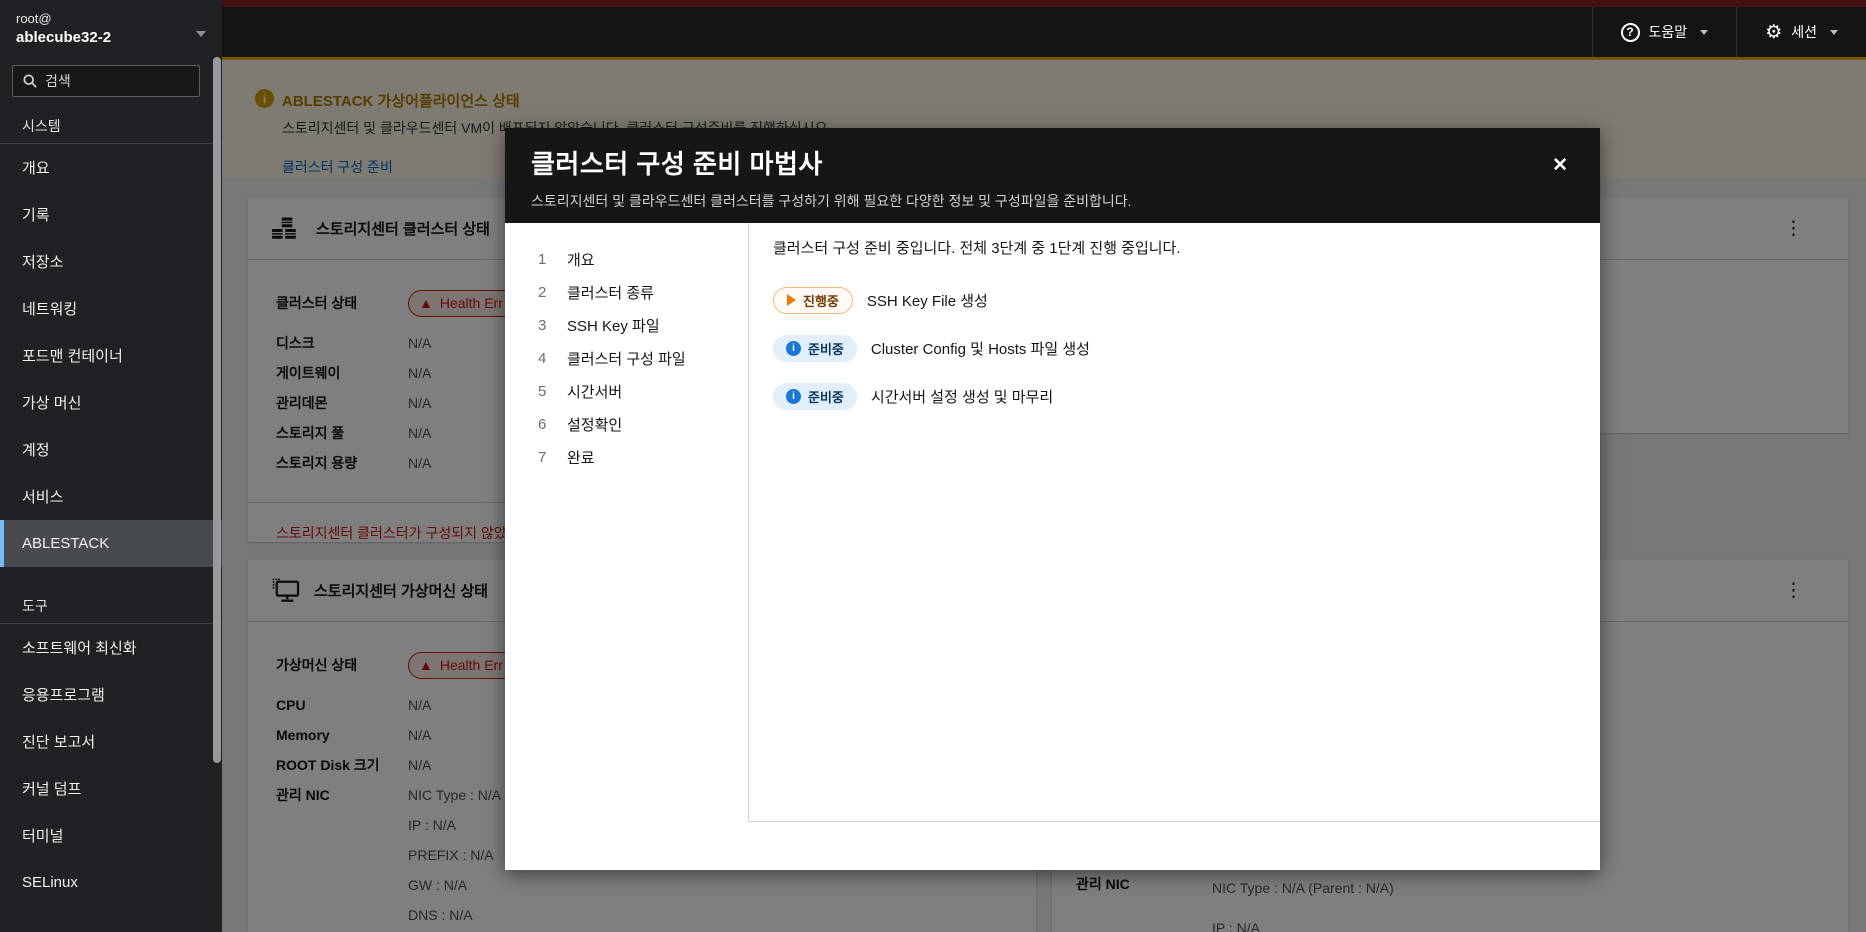 The image size is (1866, 932). What do you see at coordinates (111, 647) in the screenshot?
I see `sidebar-item-software-updates: 소프트웨어 최신화` at bounding box center [111, 647].